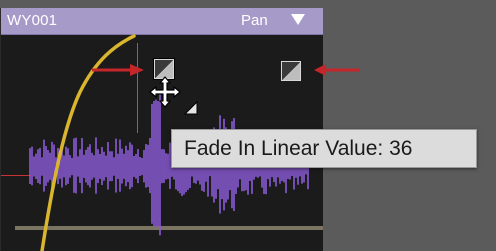 The width and height of the screenshot is (496, 251). I want to click on annotation-arrow-left, so click(118, 70).